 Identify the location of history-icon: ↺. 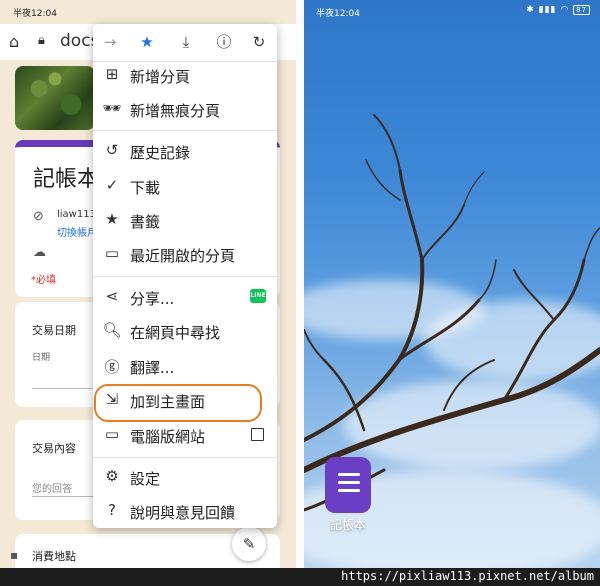
(112, 150).